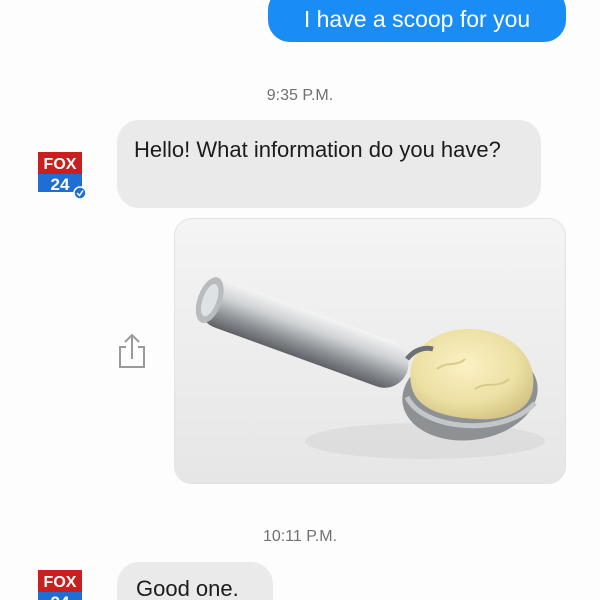 The height and width of the screenshot is (600, 600). Describe the element at coordinates (187, 588) in the screenshot. I see `incoming-message-text: Good one.` at that location.